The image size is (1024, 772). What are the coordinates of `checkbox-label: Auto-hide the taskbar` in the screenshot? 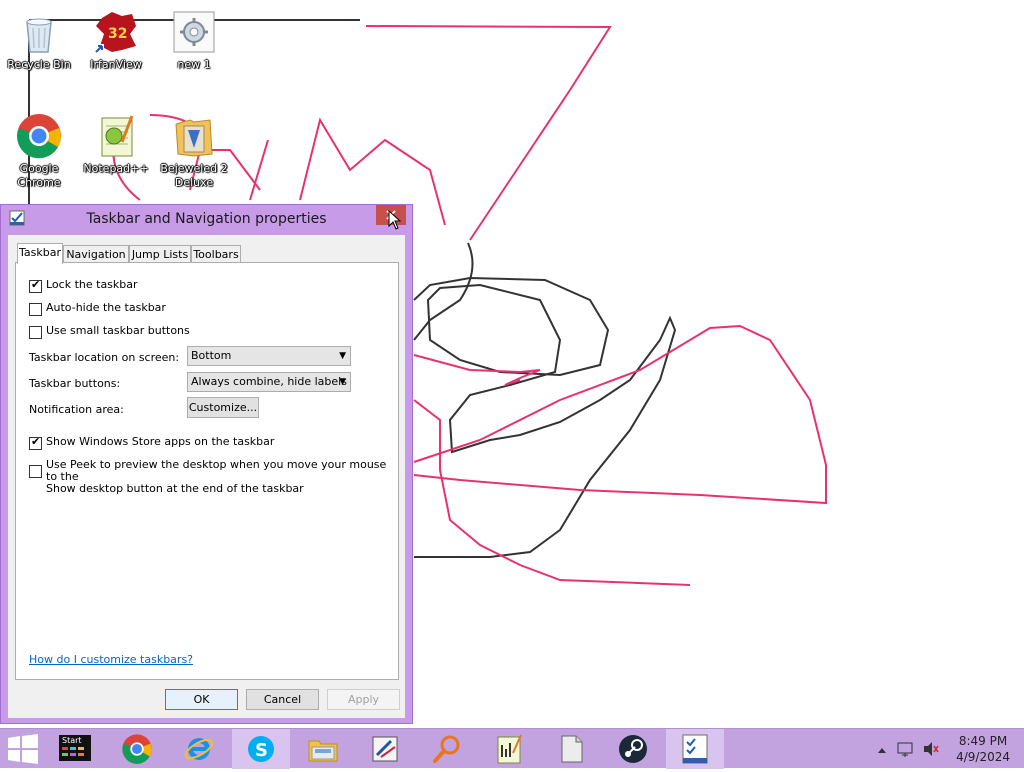 It's located at (106, 307).